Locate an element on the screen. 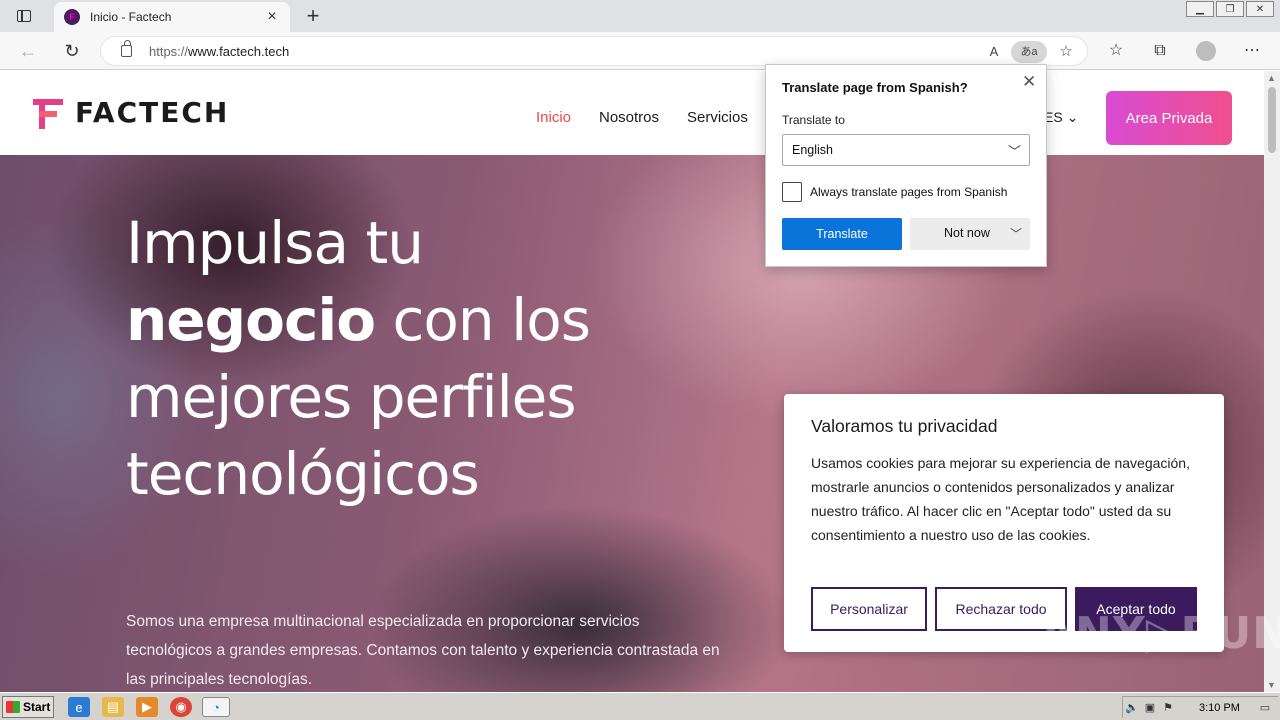  back-icon: ← is located at coordinates (28, 51).